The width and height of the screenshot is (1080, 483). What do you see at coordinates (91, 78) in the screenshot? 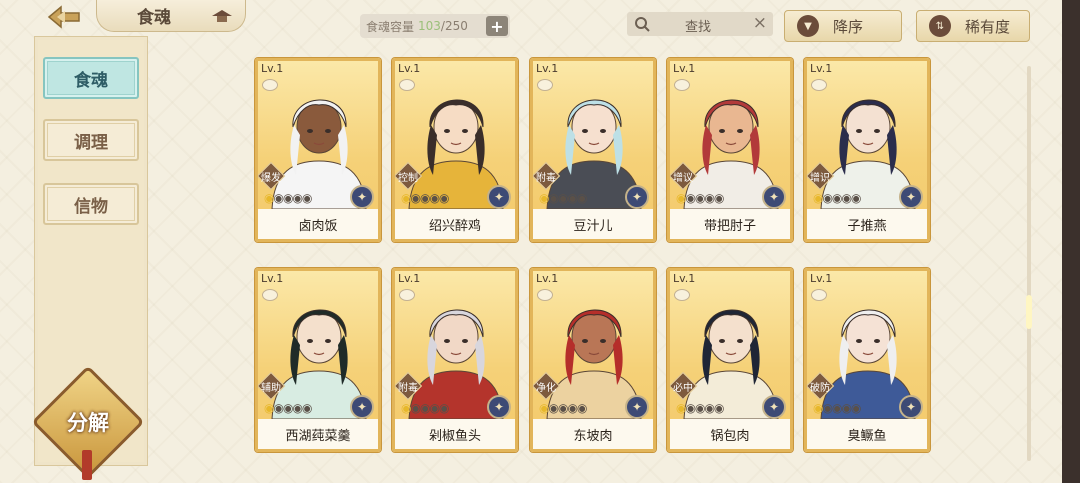
I see `sidebar-item-food-soul: 食魂` at bounding box center [91, 78].